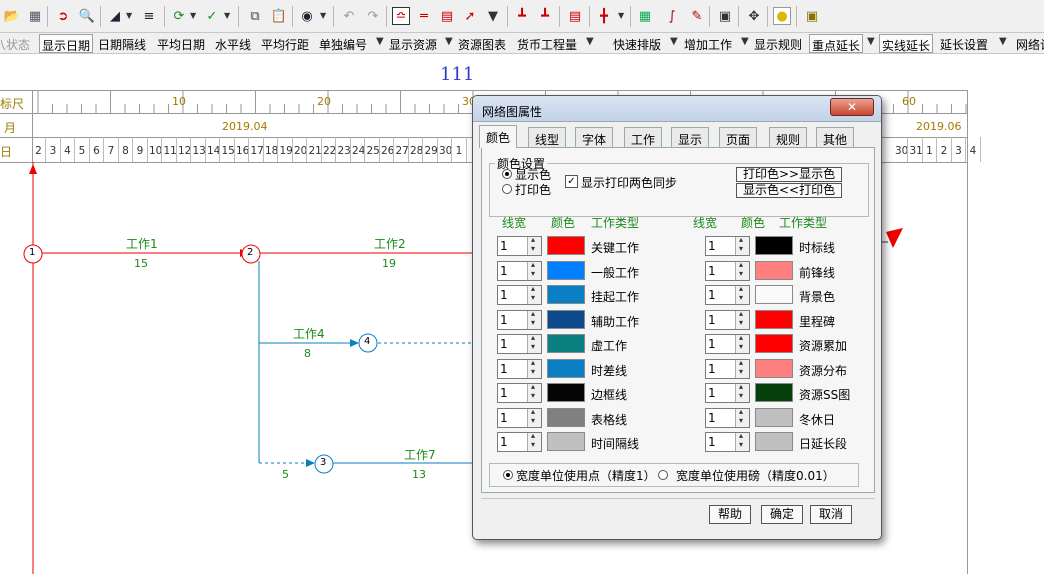 This screenshot has width=1044, height=574. Describe the element at coordinates (63, 16) in the screenshot. I see `exit-icon: ➲` at that location.